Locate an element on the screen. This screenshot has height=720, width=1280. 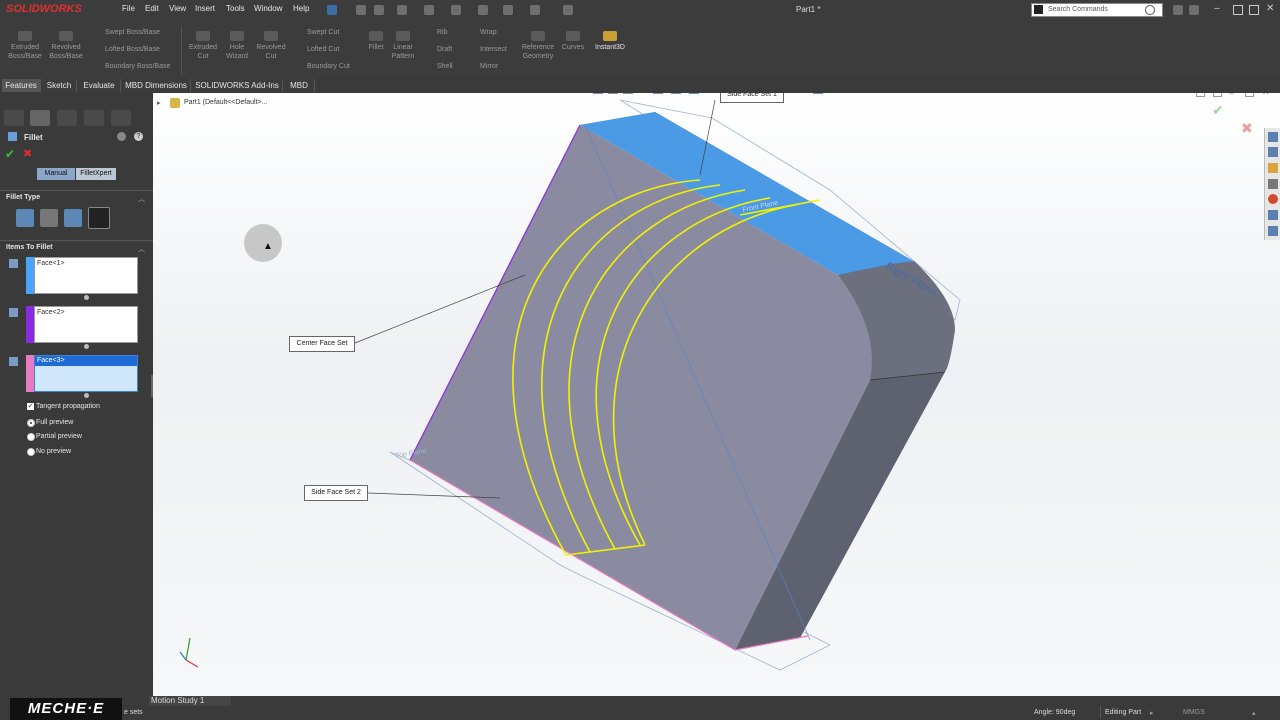
search-commands-input: Search Commands is located at coordinates (1097, 10).